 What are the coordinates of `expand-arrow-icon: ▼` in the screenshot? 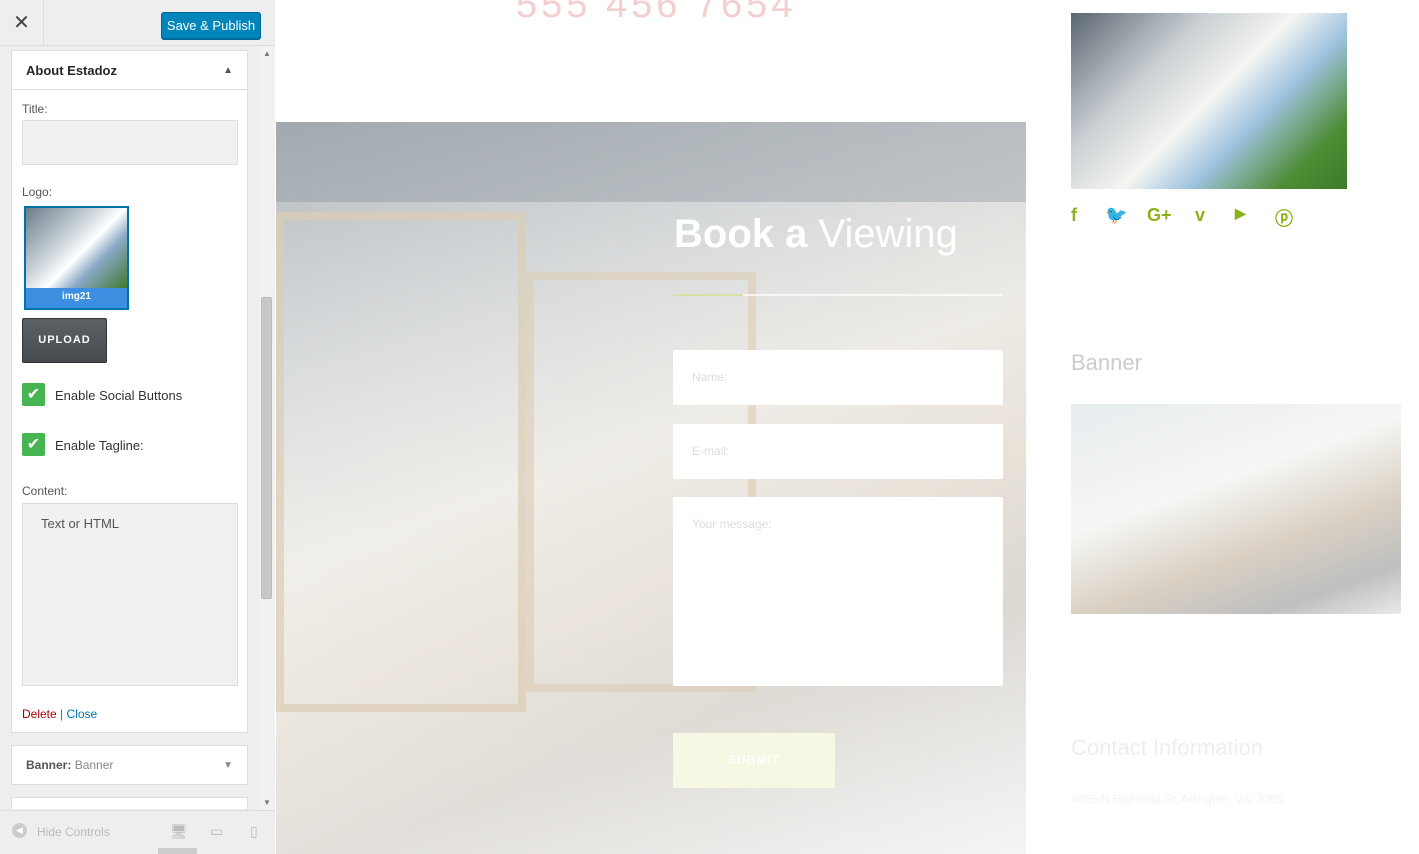 It's located at (228, 765).